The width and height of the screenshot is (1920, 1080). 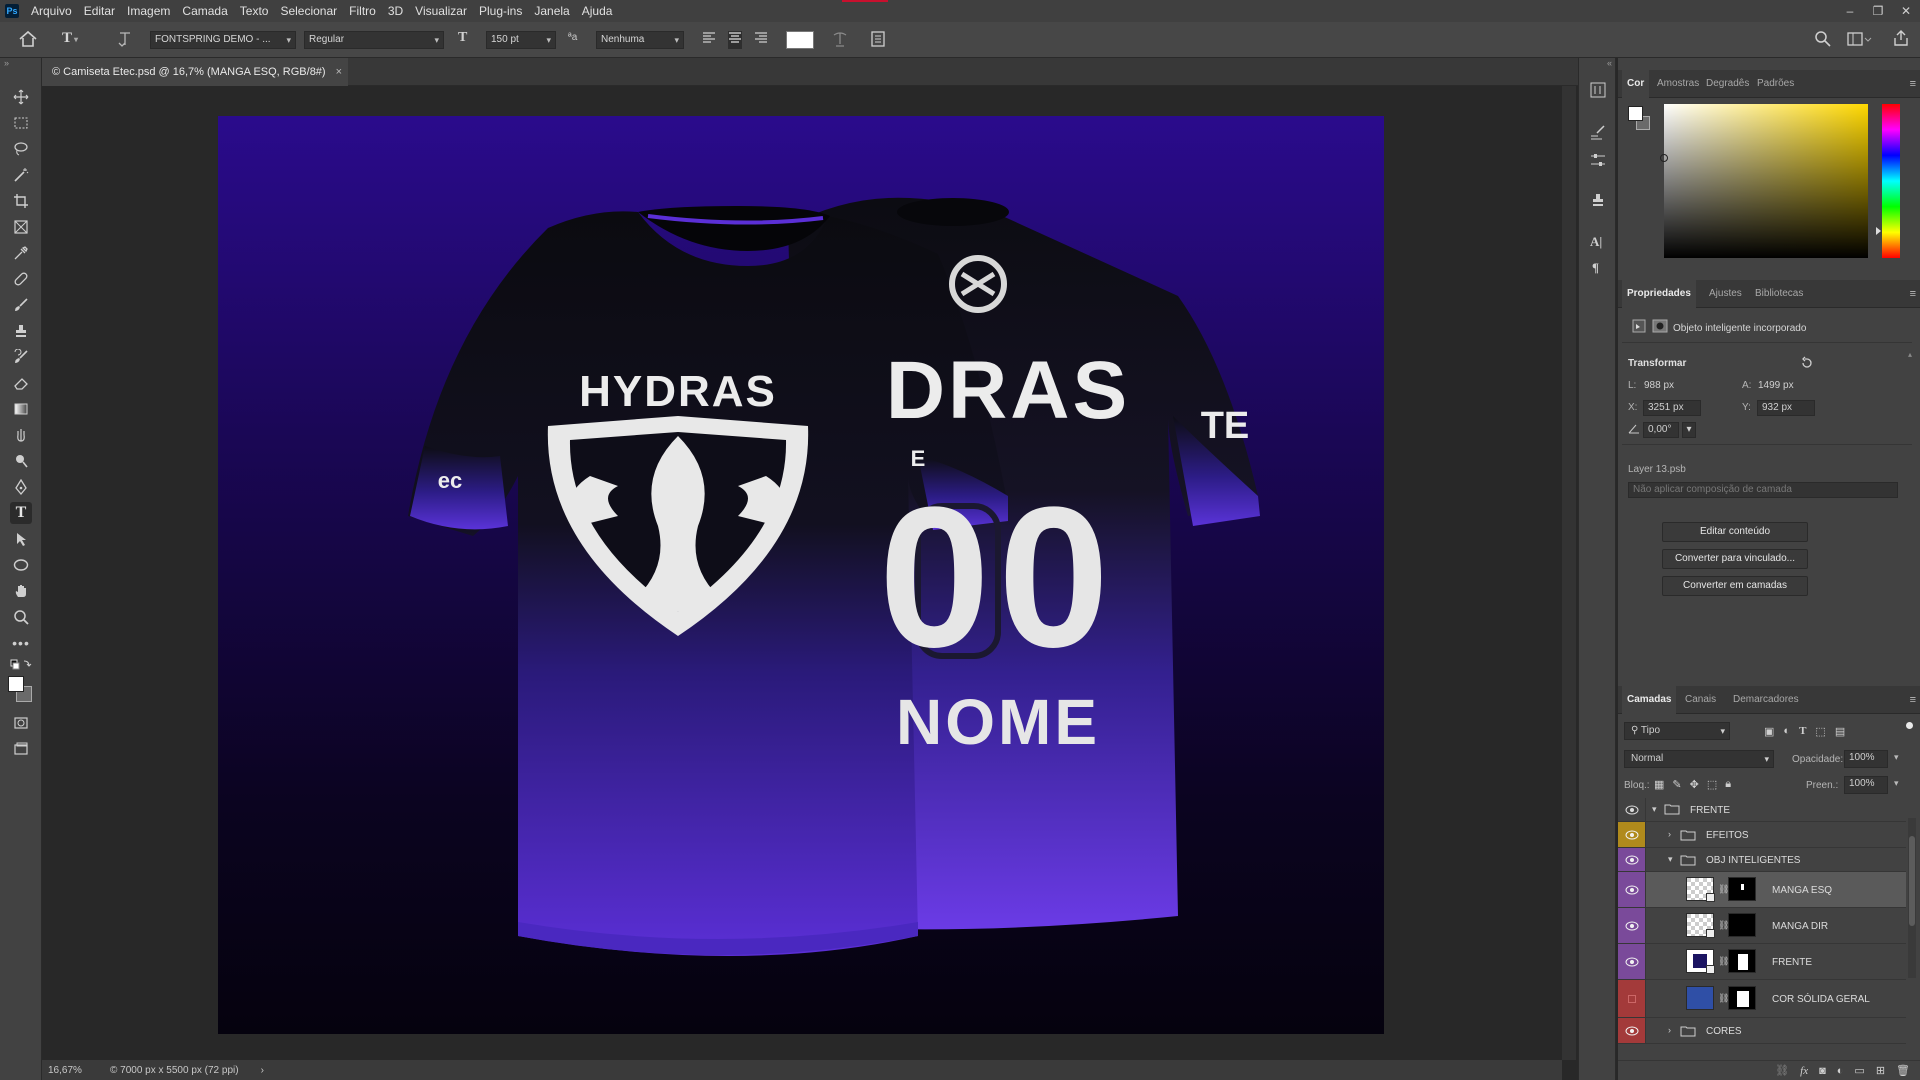 What do you see at coordinates (21, 665) in the screenshot?
I see `swap-colors-icon` at bounding box center [21, 665].